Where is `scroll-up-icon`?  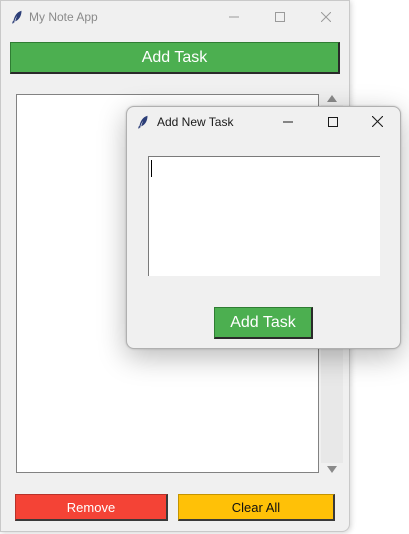
scroll-up-icon is located at coordinates (332, 98).